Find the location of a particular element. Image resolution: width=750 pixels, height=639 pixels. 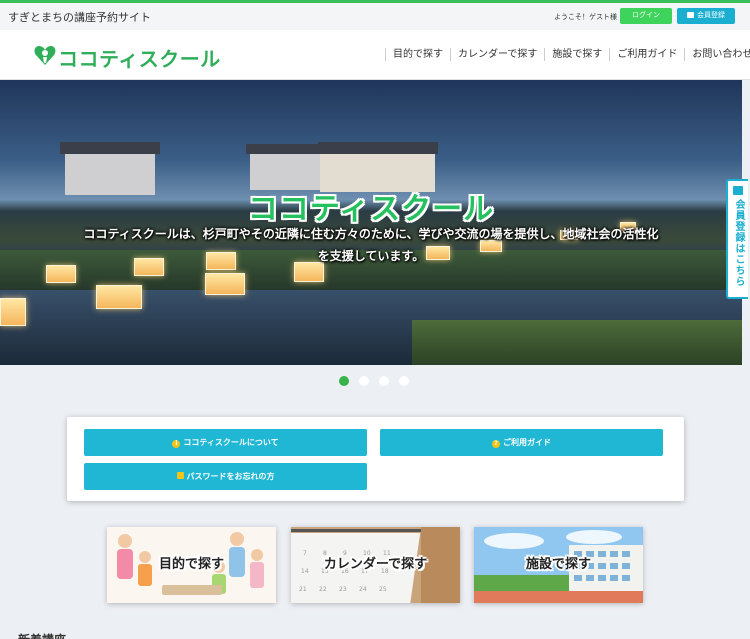

logo-text: ココティスクール is located at coordinates (139, 57).